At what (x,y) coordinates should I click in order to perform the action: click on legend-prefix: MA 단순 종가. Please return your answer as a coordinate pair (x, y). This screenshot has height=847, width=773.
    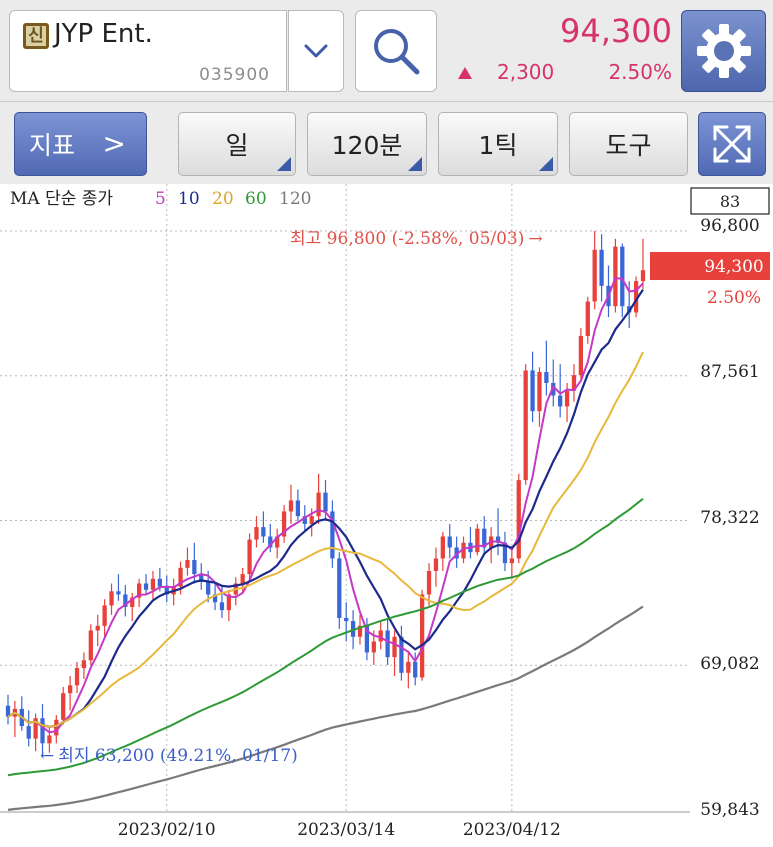
    Looking at the image, I should click on (61, 199).